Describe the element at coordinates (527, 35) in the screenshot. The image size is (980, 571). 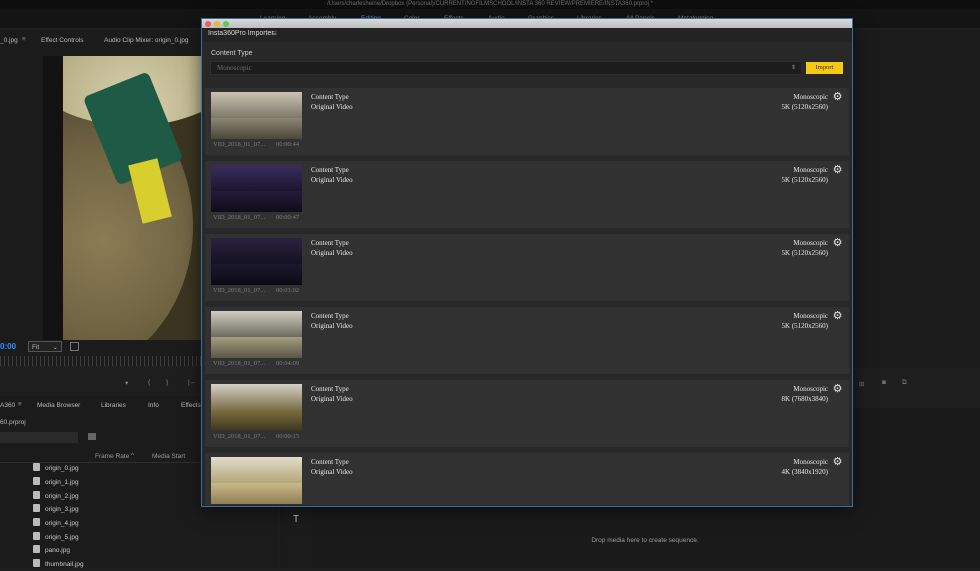
I see `dialog-panel-header: Insta360Pro Importer ≡` at that location.